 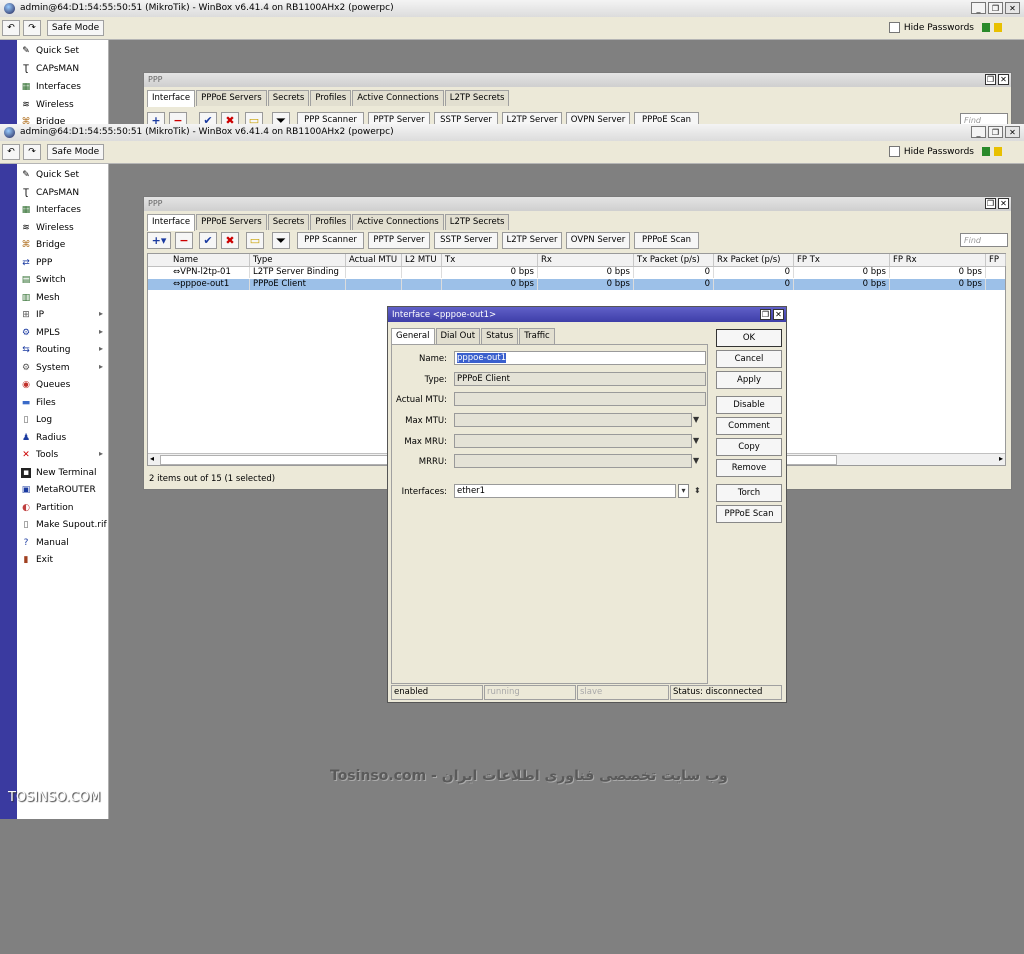 What do you see at coordinates (749, 447) in the screenshot?
I see `copy-button: Copy` at bounding box center [749, 447].